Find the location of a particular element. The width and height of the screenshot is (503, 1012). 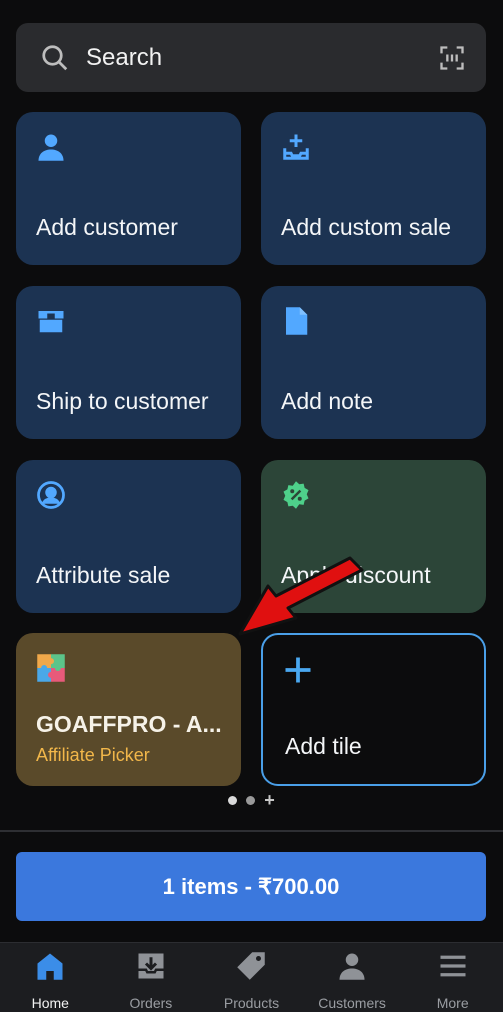

shipping-box-icon is located at coordinates (51, 322).